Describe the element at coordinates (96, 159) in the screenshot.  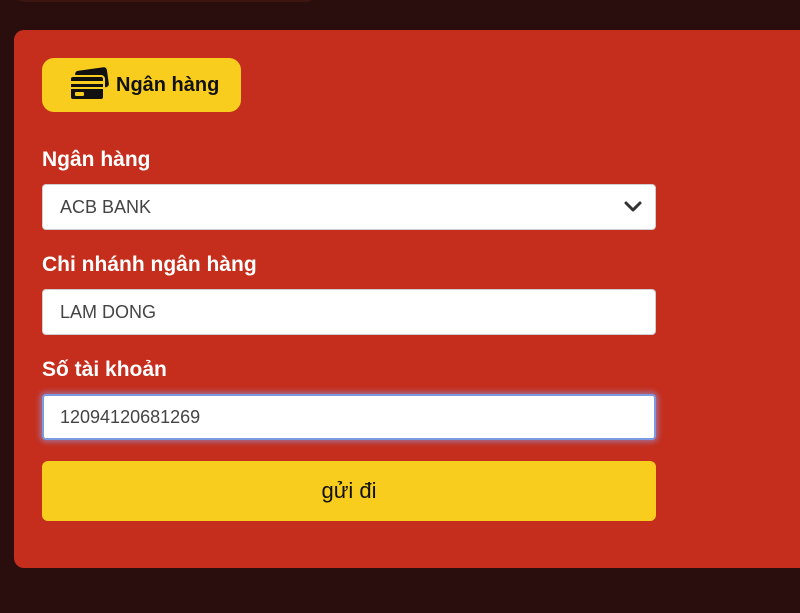
I see `bank-label: Ngân hàng` at that location.